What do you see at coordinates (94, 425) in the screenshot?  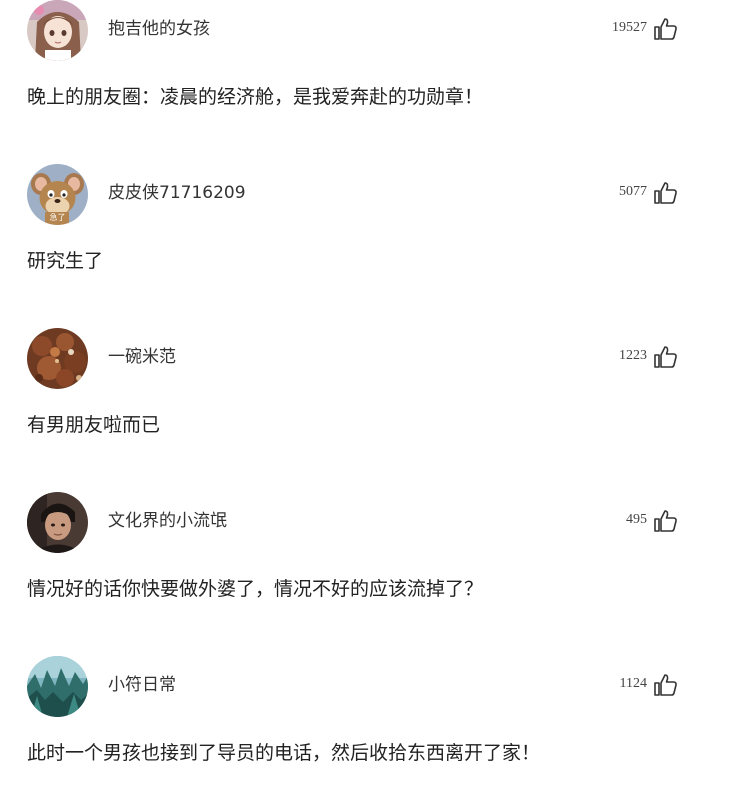 I see `comment-text: 有男朋友啦而已` at bounding box center [94, 425].